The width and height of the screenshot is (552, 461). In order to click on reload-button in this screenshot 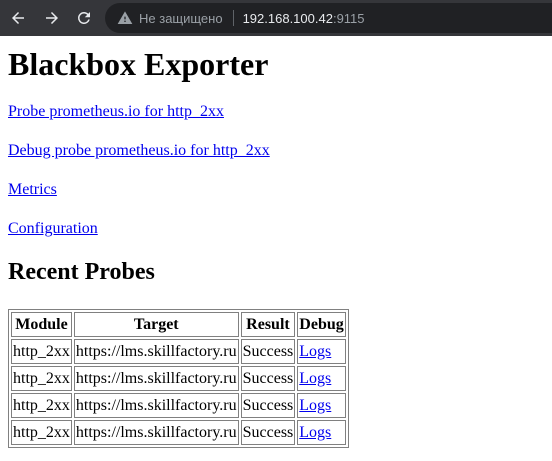, I will do `click(84, 18)`.